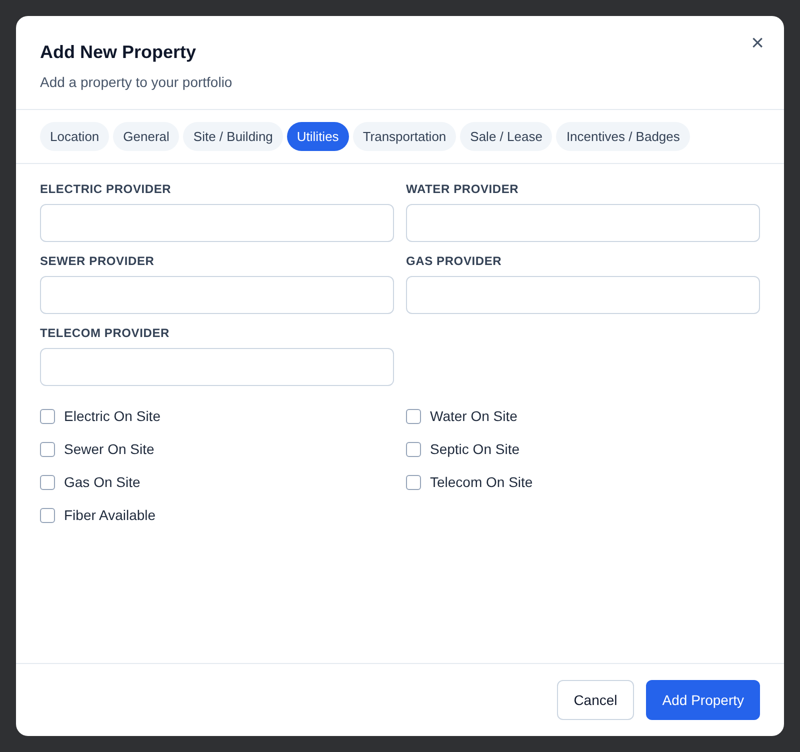 The image size is (800, 752). What do you see at coordinates (481, 482) in the screenshot?
I see `checkbox-label: Telecom On Site` at bounding box center [481, 482].